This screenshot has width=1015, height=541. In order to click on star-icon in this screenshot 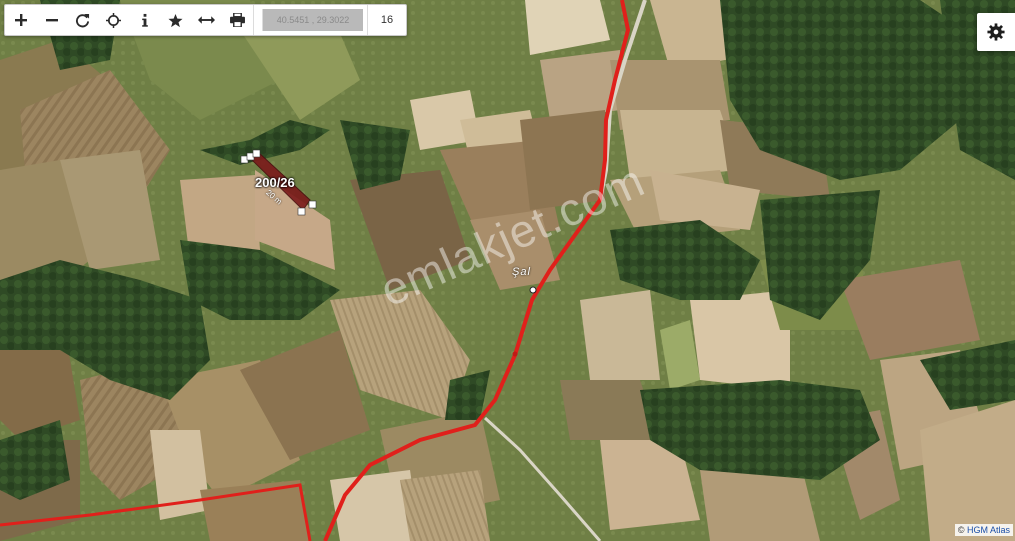, I will do `click(175, 20)`.